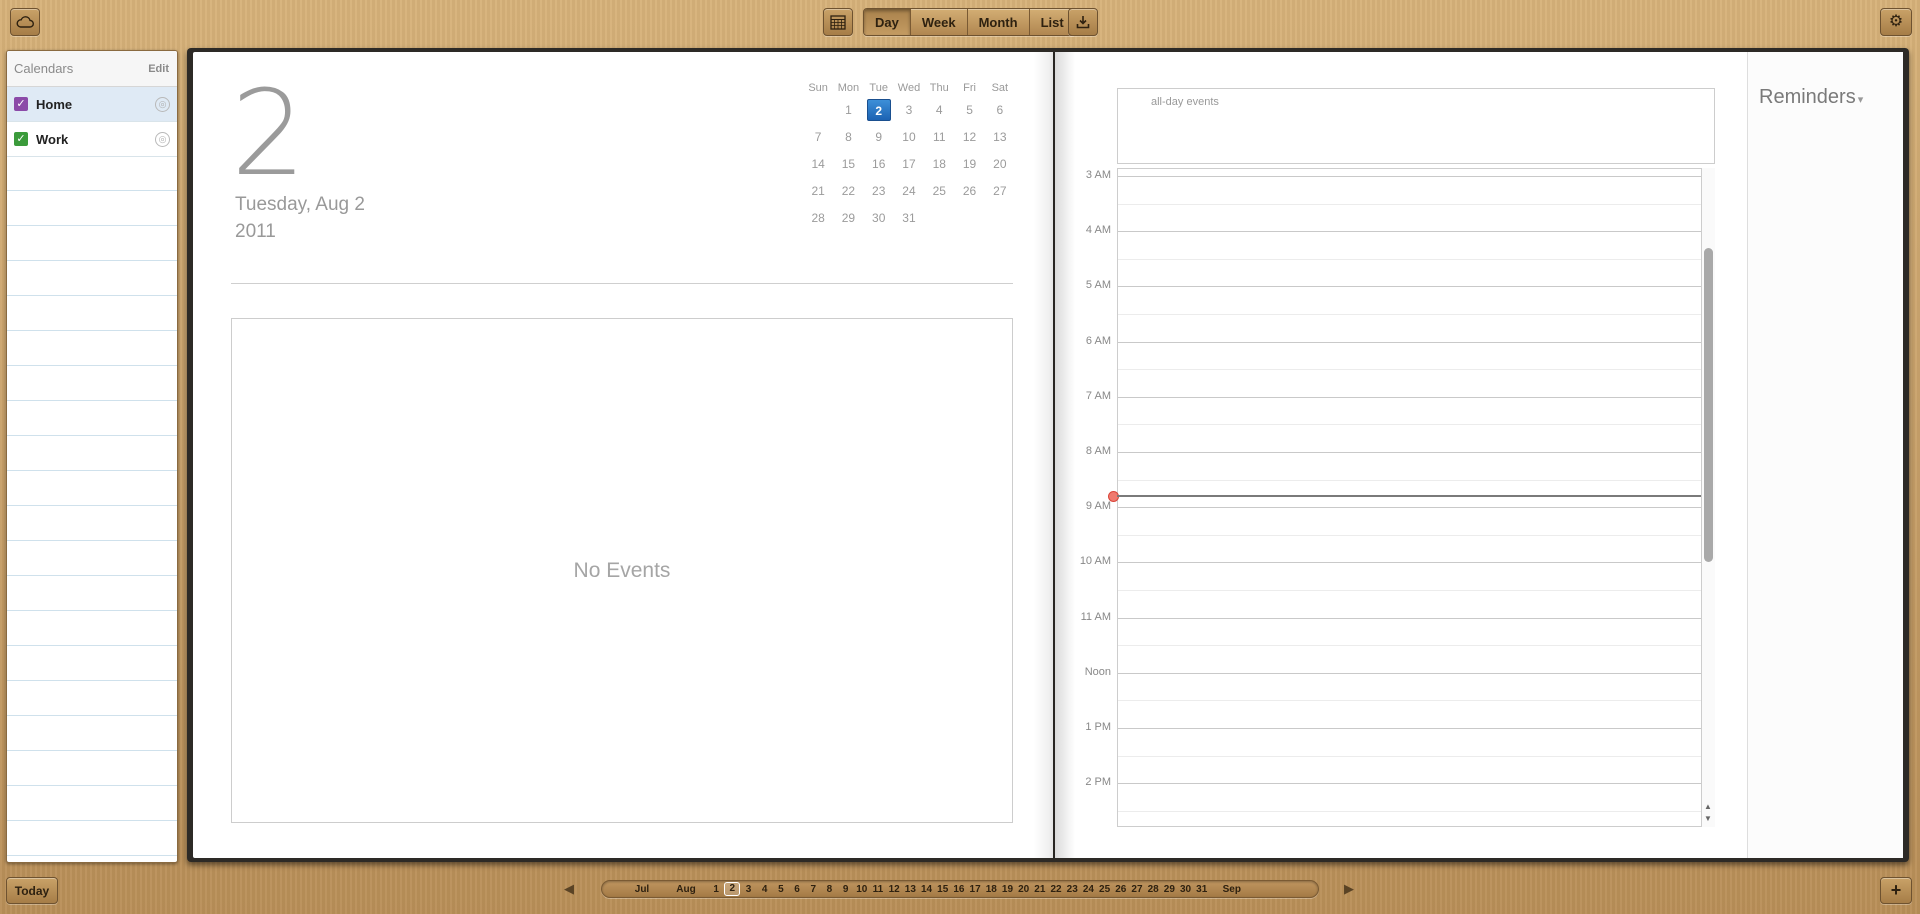 This screenshot has width=1920, height=914. Describe the element at coordinates (1169, 889) in the screenshot. I see `strip-day: 29` at that location.